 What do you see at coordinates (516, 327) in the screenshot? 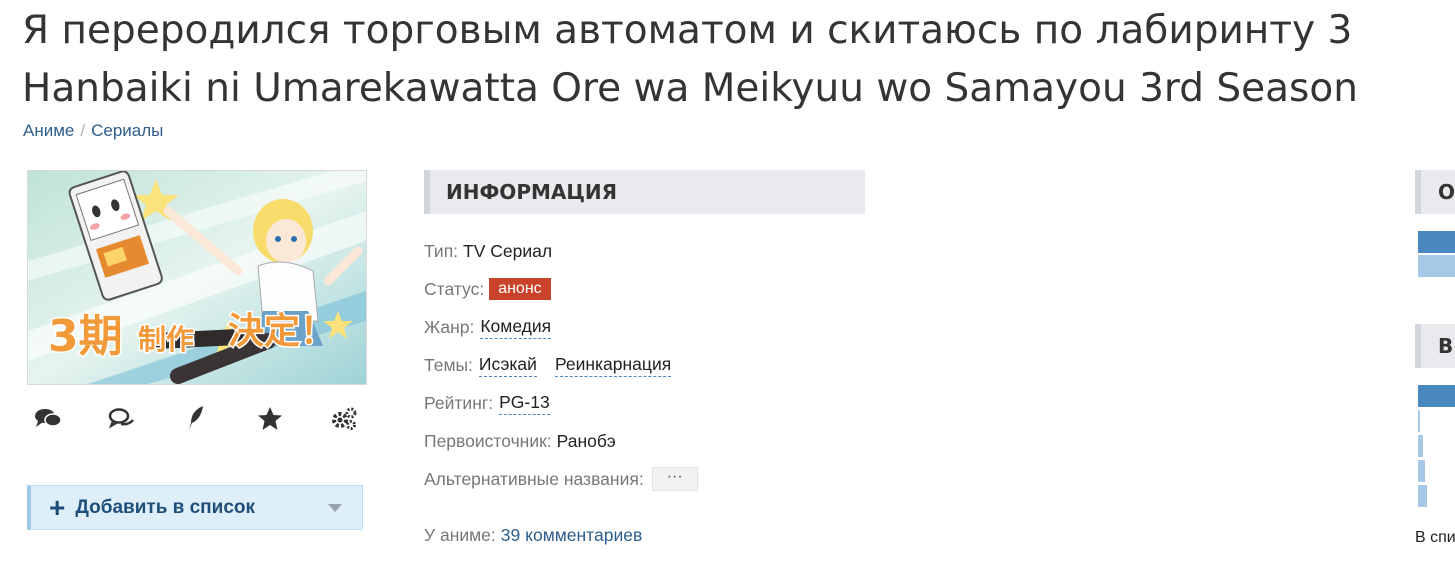
I see `genre-link: Комедия` at bounding box center [516, 327].